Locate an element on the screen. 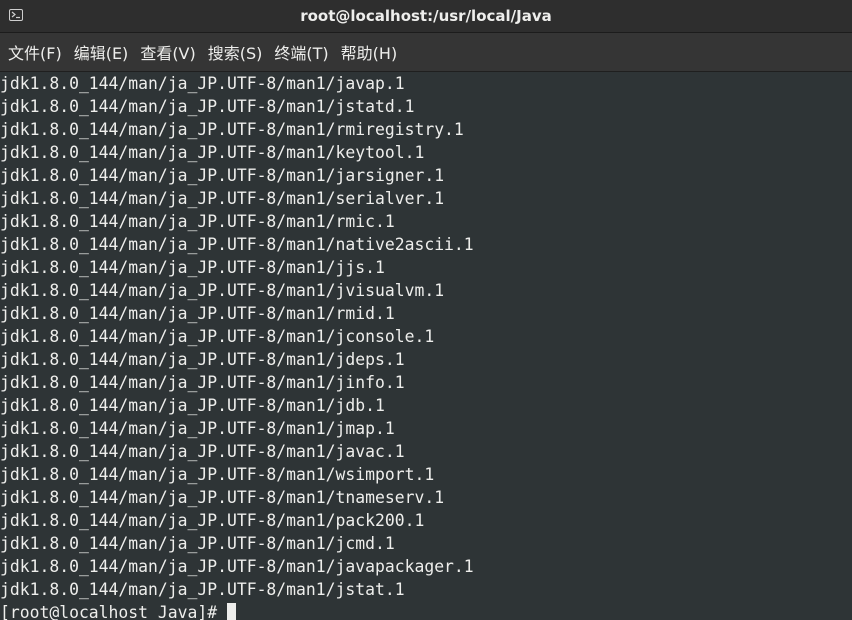  title-bar: root@localhost:/usr/local/Java is located at coordinates (426, 16).